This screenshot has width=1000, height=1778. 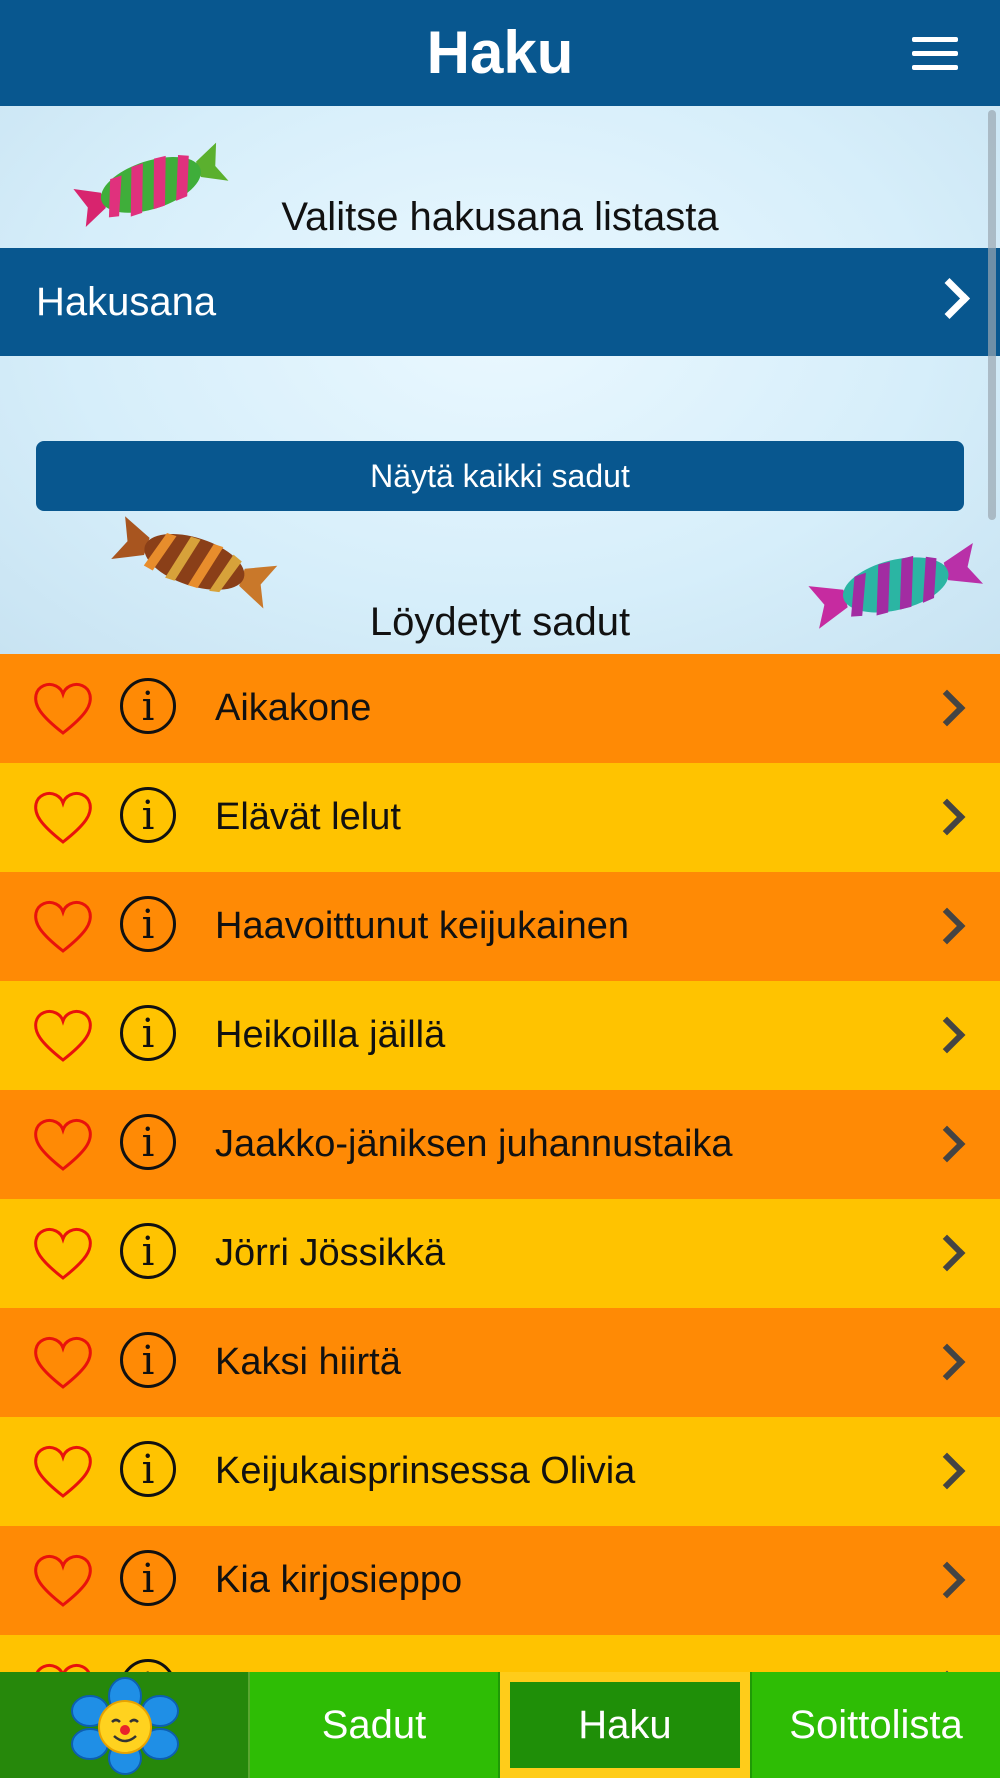 I want to click on bottom-tab-bar: Sadut Haku Soittolista, so click(x=500, y=1725).